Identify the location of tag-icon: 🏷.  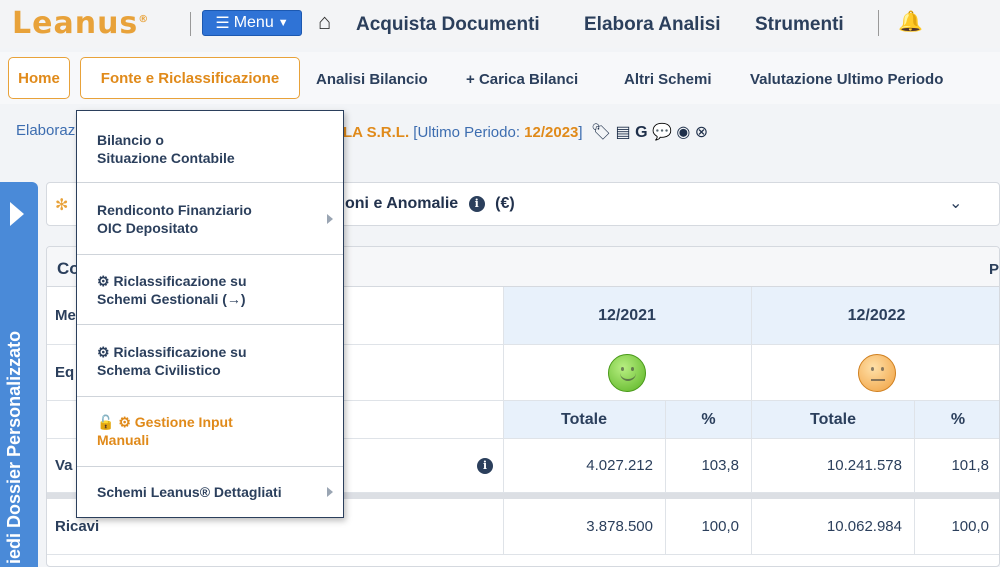
(601, 132).